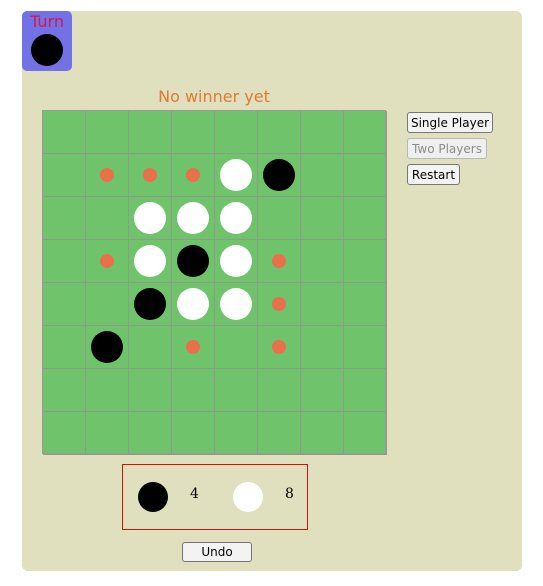  Describe the element at coordinates (217, 552) in the screenshot. I see `undo-button: Undo` at that location.